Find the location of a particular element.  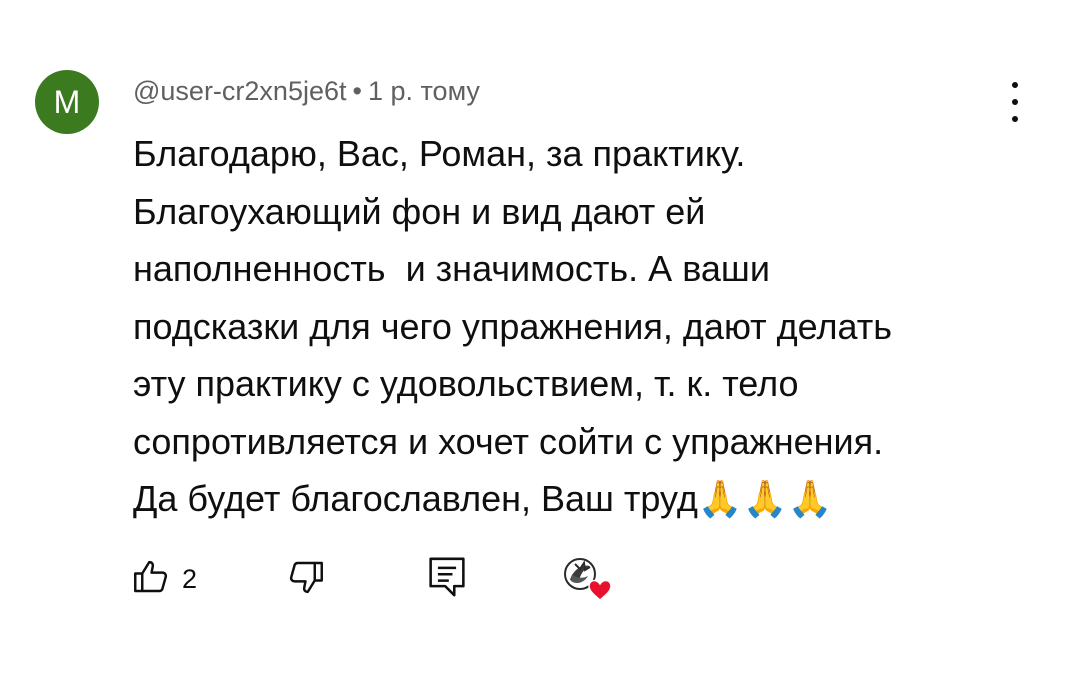

like-count: 2 is located at coordinates (190, 578).